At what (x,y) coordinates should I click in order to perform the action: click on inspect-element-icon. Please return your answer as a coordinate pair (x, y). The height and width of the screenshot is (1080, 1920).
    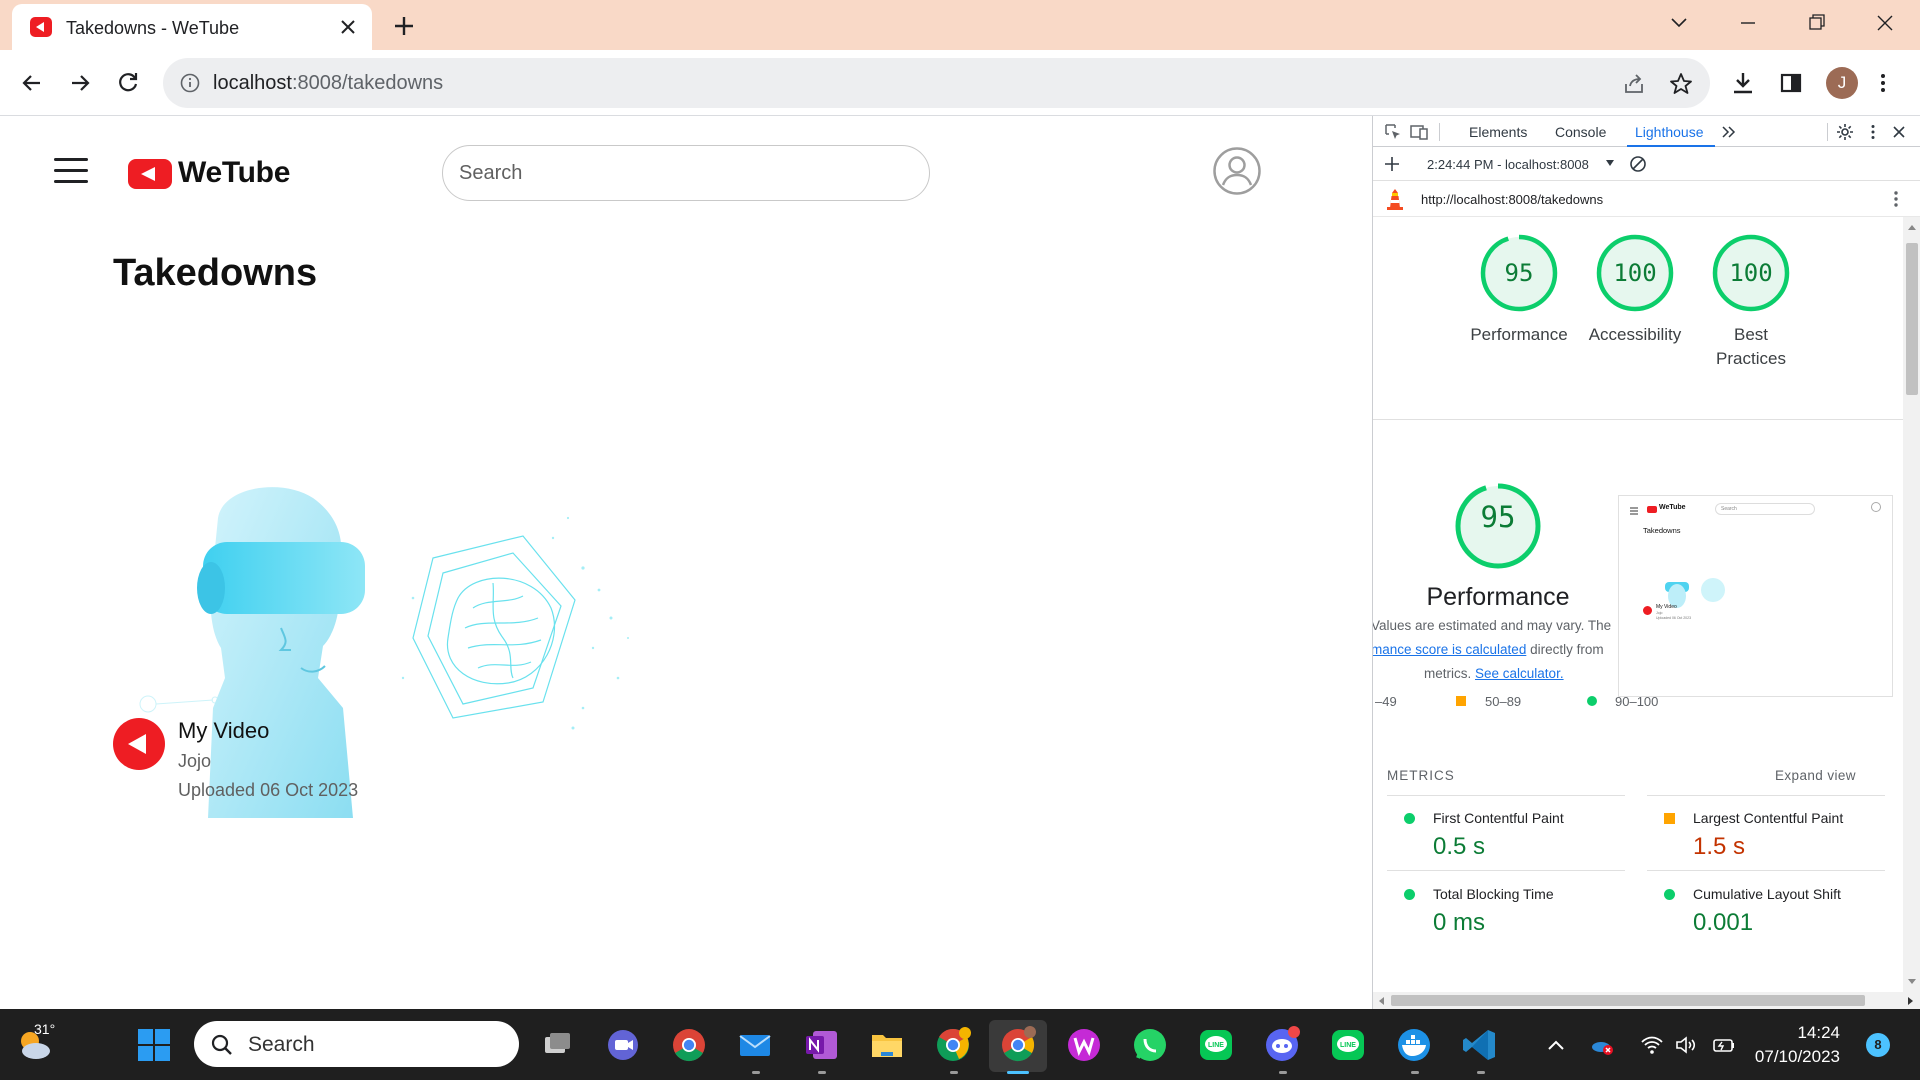
    Looking at the image, I should click on (1393, 132).